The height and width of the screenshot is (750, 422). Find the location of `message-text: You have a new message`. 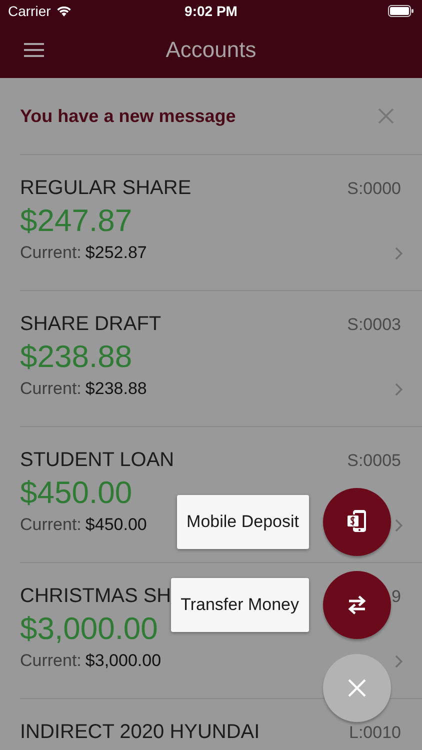

message-text: You have a new message is located at coordinates (128, 116).